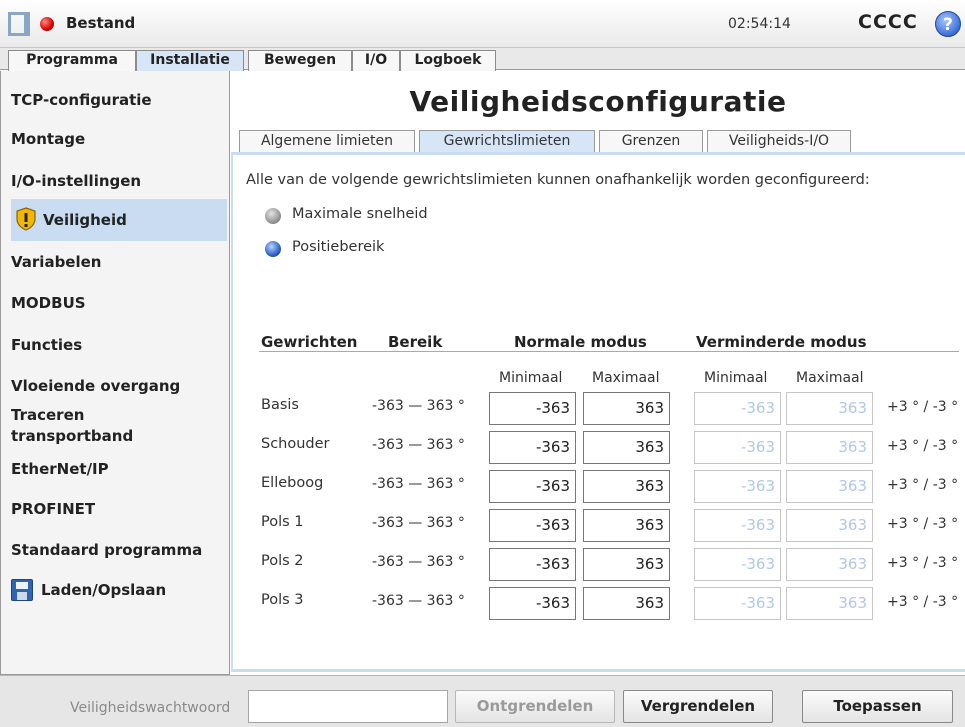 Image resolution: width=965 pixels, height=727 pixels. I want to click on page-title: Veiligheidsconfiguratie, so click(598, 101).